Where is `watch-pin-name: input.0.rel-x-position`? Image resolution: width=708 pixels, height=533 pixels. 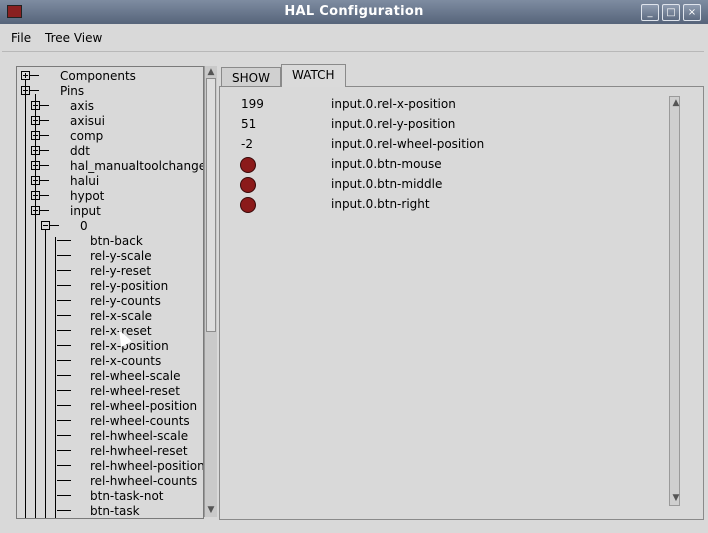
watch-pin-name: input.0.rel-x-position is located at coordinates (393, 104).